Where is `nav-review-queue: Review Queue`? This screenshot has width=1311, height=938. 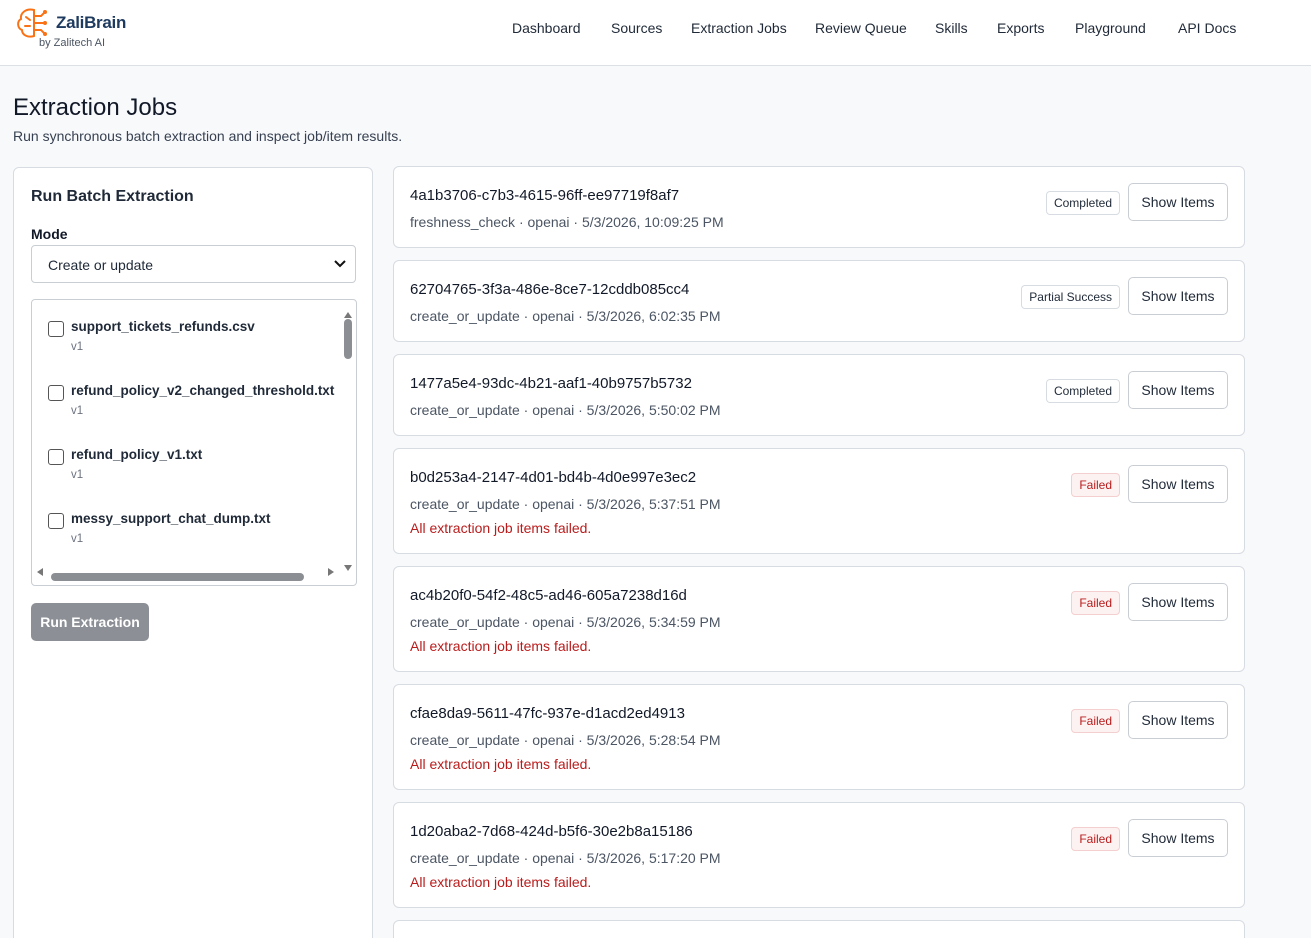
nav-review-queue: Review Queue is located at coordinates (861, 28).